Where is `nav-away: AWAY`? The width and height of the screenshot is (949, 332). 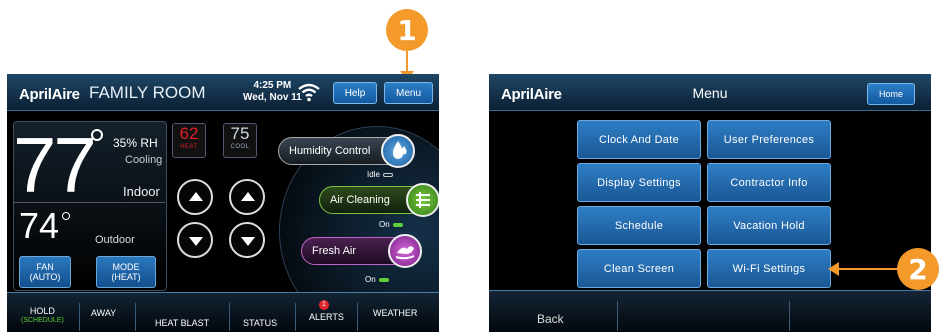 nav-away: AWAY is located at coordinates (103, 313).